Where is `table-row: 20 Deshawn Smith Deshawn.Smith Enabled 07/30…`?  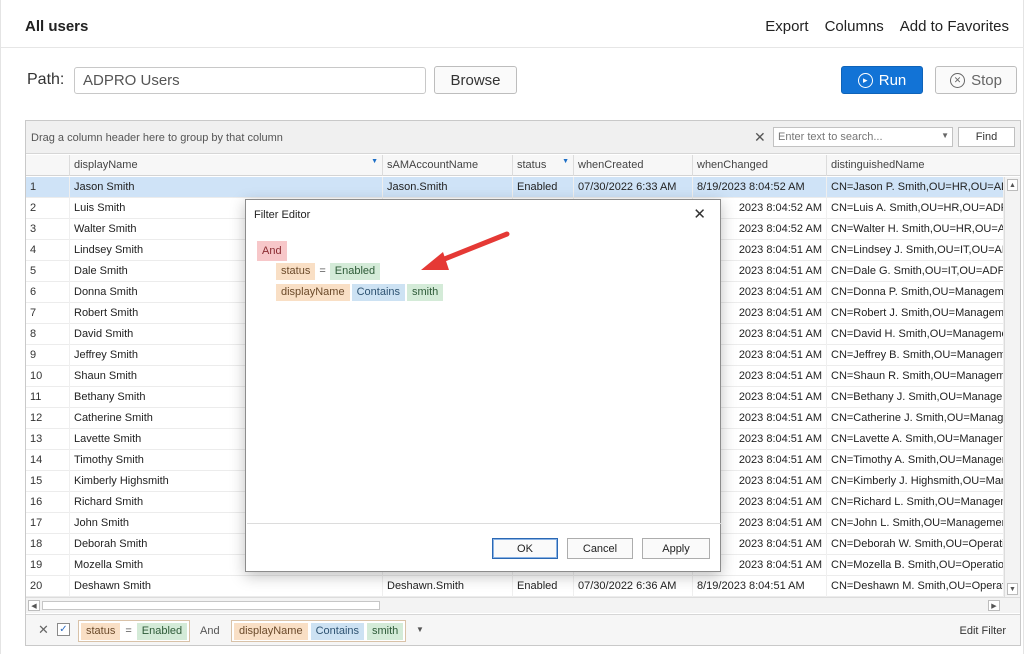
table-row: 20 Deshawn Smith Deshawn.Smith Enabled 07/30… is located at coordinates (515, 586).